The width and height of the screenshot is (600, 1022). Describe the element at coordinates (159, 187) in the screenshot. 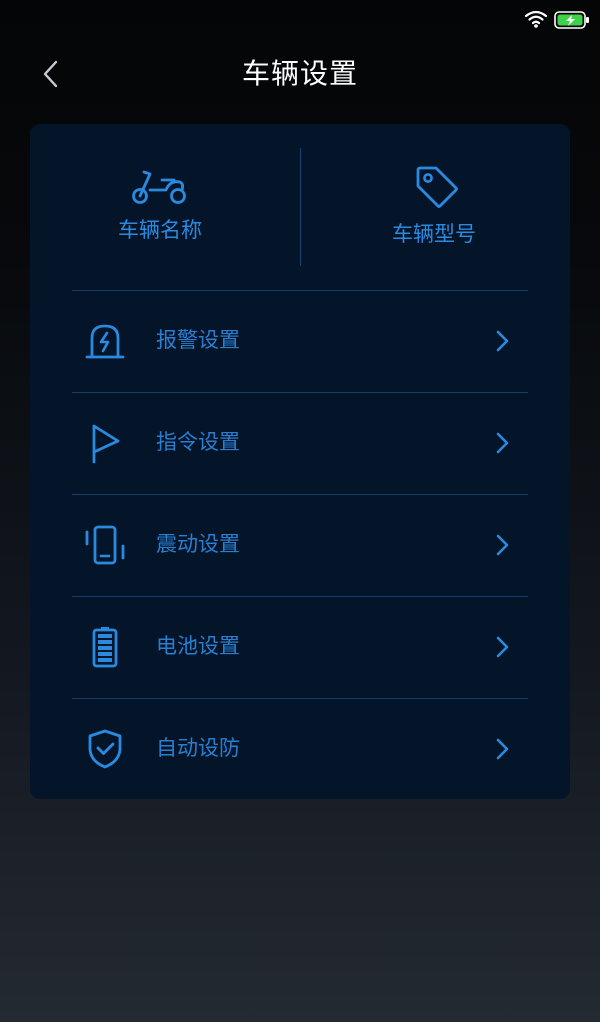

I see `scooter-icon` at that location.